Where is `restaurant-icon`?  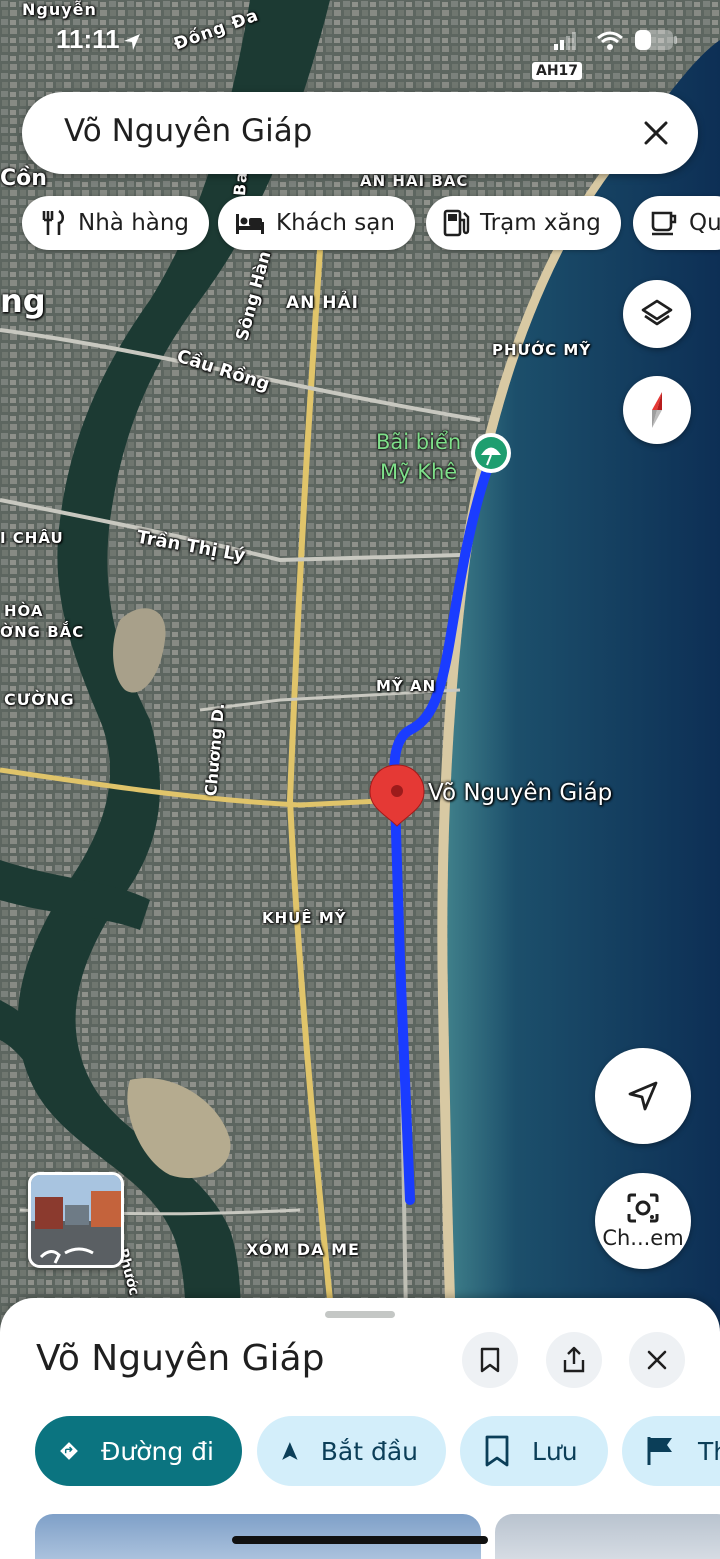 restaurant-icon is located at coordinates (53, 222).